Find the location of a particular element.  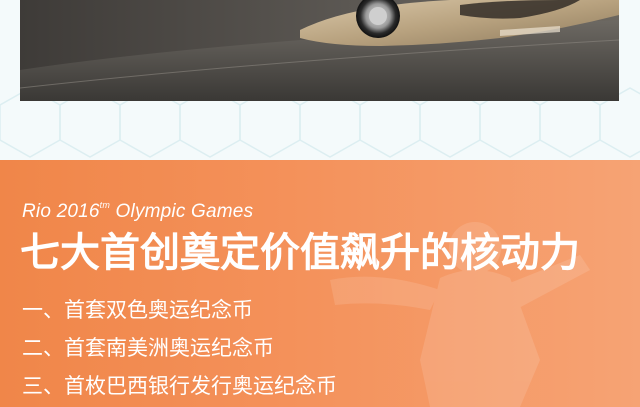

coin-feature-list: 一、首套双色奥运纪念币 二、首套南美洲奥运纪念币 三、首枚巴西银行发行奥运纪念币 is located at coordinates (179, 348).